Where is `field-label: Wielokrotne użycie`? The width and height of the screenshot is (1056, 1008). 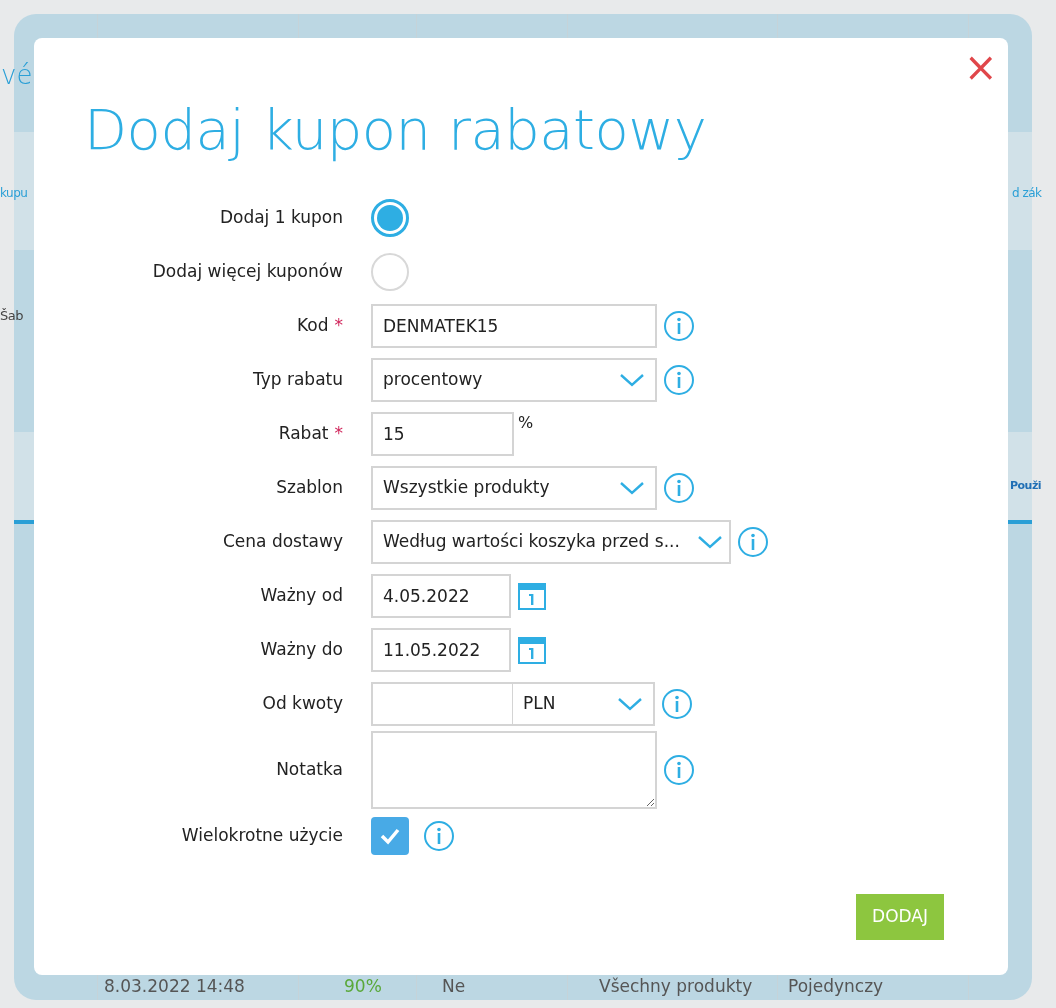
field-label: Wielokrotne użycie is located at coordinates (262, 836).